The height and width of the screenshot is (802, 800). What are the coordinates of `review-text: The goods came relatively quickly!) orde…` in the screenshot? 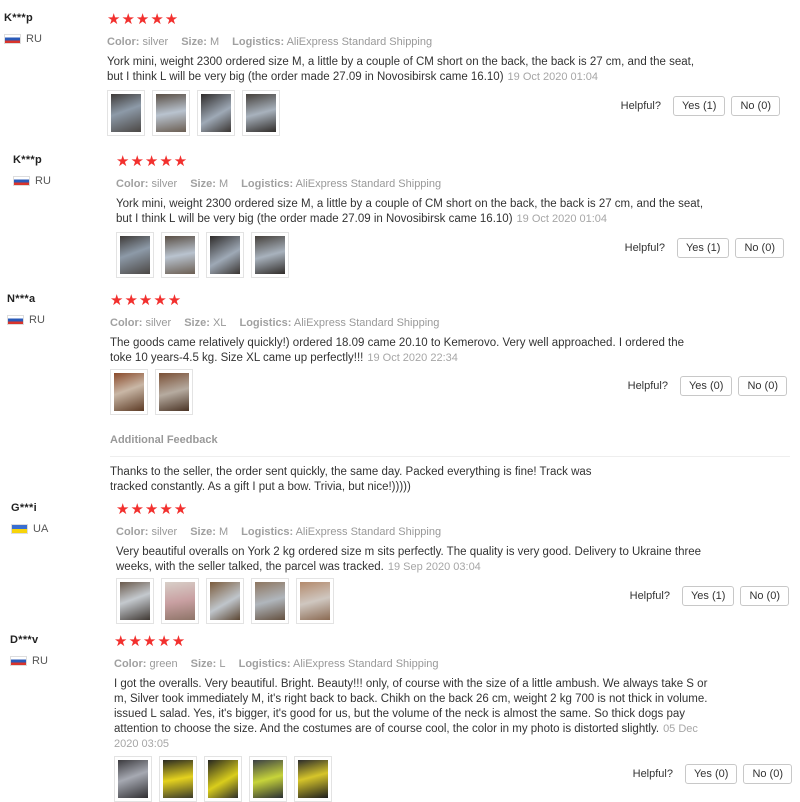 It's located at (405, 351).